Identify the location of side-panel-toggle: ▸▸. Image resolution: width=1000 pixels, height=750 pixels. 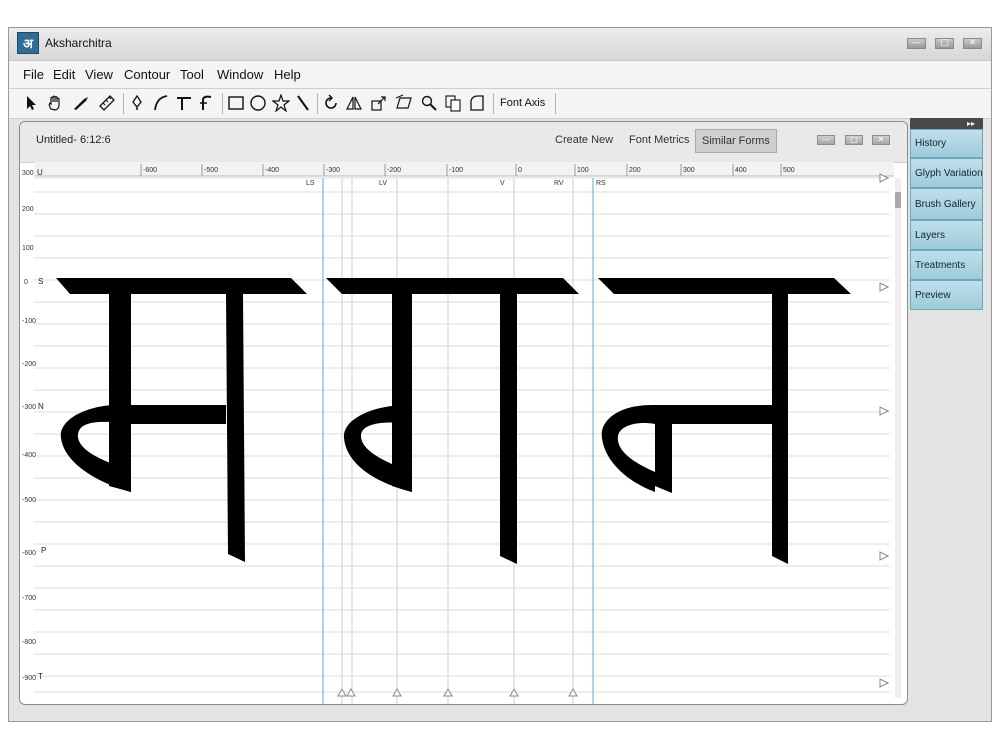
(946, 123).